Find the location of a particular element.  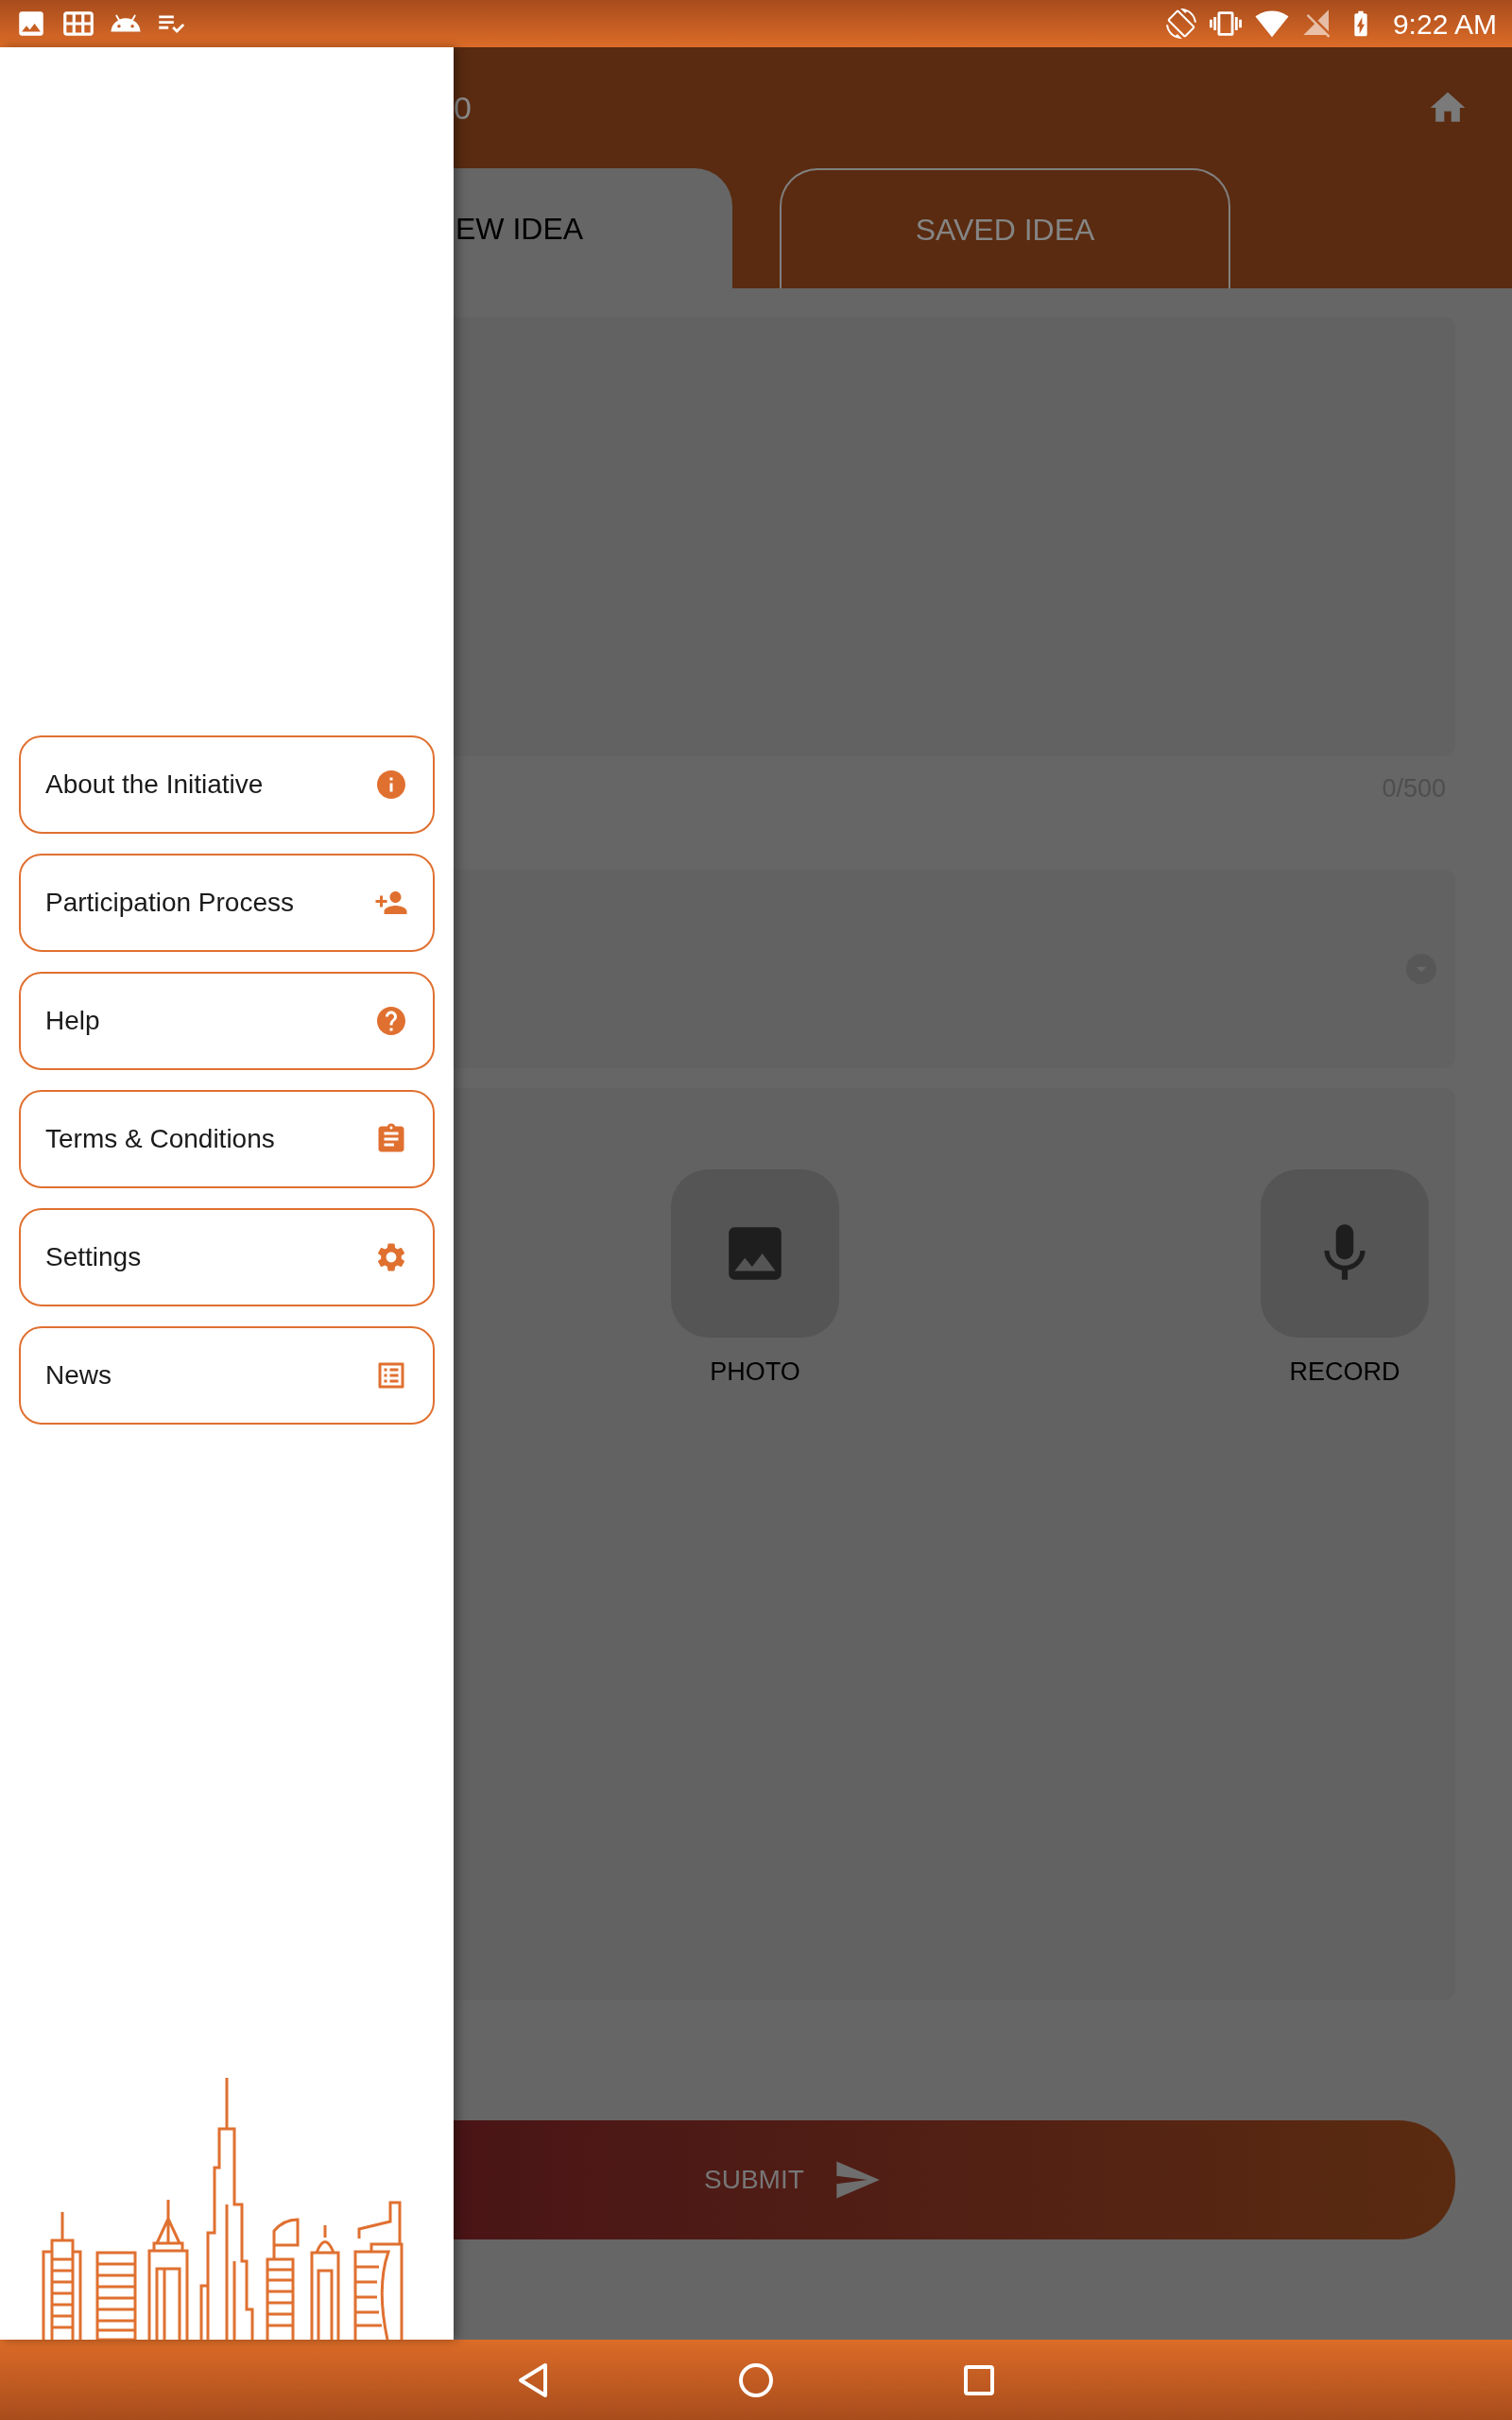

recent-apps-icon is located at coordinates (979, 2380).